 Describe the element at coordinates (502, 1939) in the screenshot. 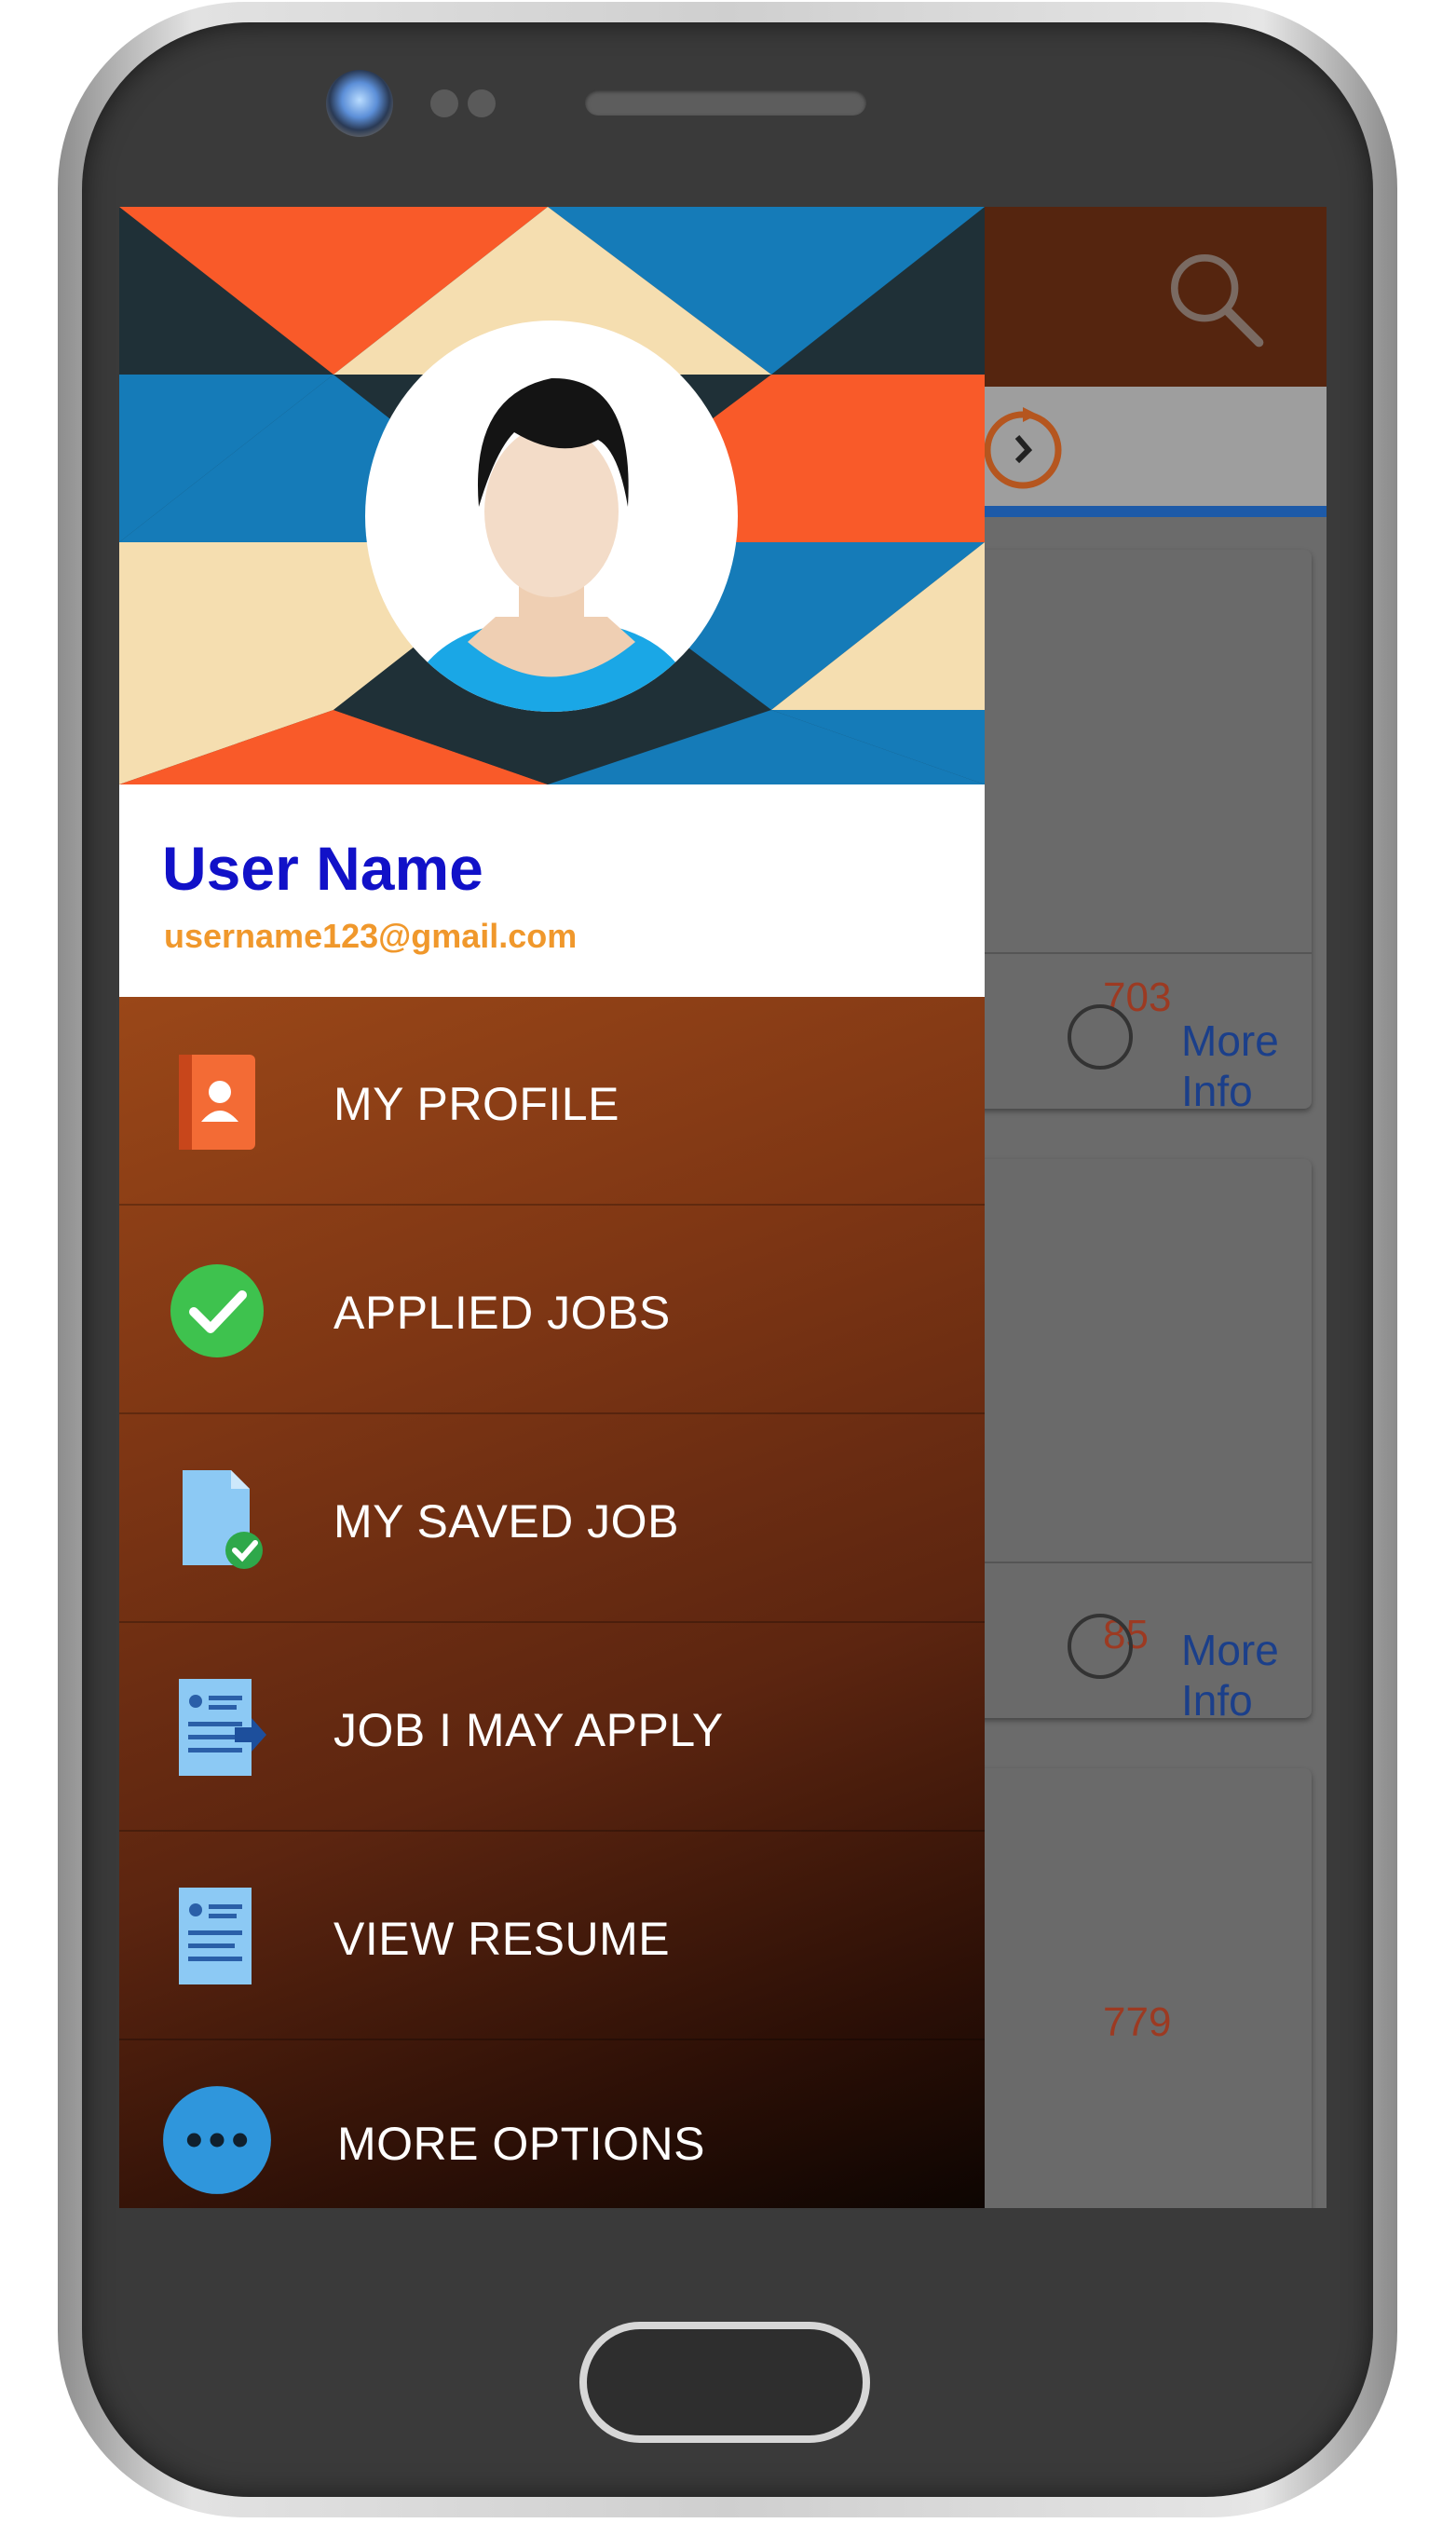

I see `menu-item-label: VIEW RESUME` at that location.